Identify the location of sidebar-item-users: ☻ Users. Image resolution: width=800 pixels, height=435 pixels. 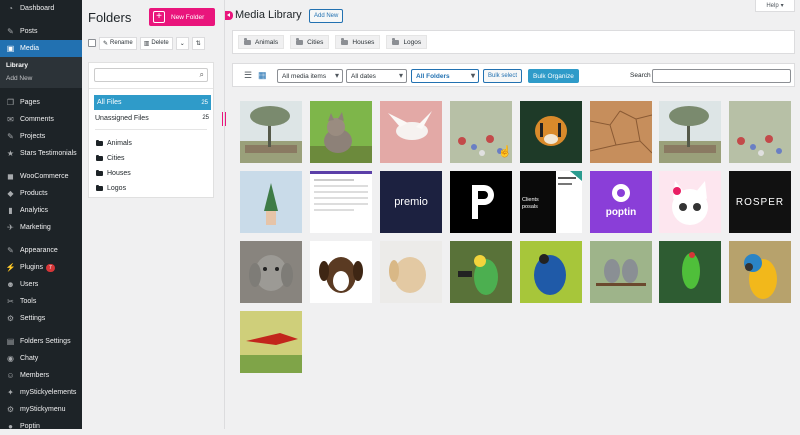
(41, 284).